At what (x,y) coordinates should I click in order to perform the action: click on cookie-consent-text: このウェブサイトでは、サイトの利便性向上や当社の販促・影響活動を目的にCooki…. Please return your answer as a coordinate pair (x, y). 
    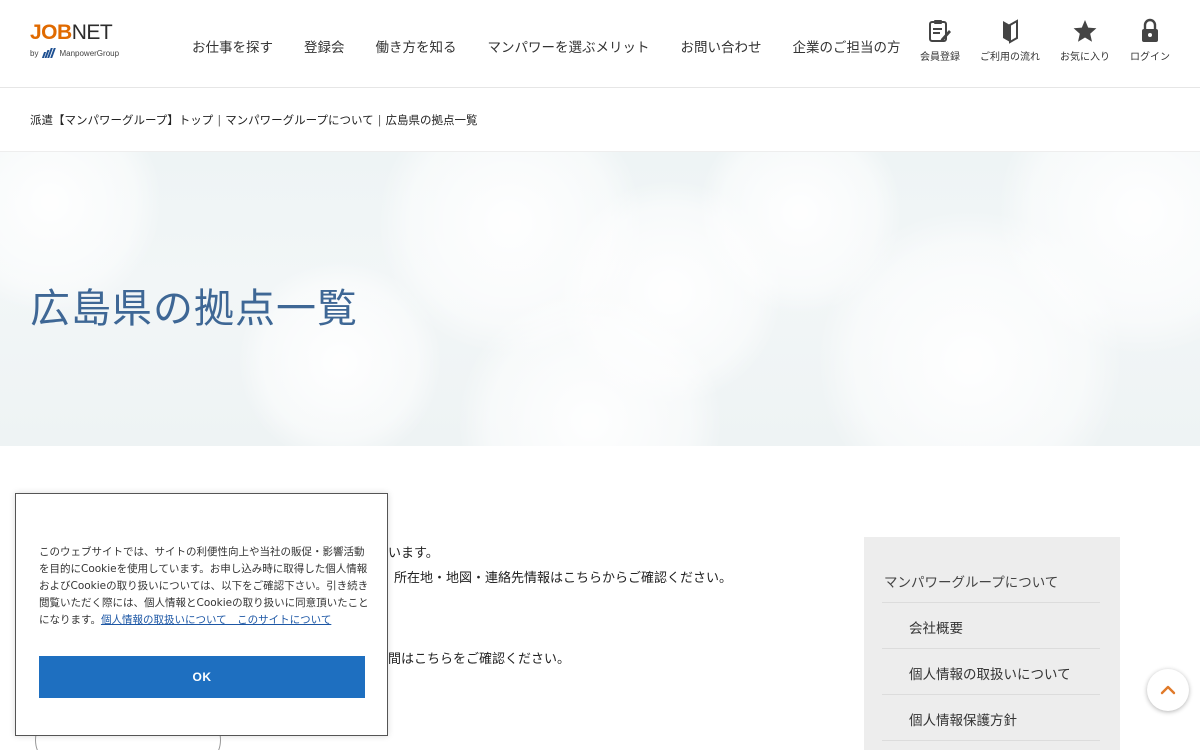
    Looking at the image, I should click on (204, 586).